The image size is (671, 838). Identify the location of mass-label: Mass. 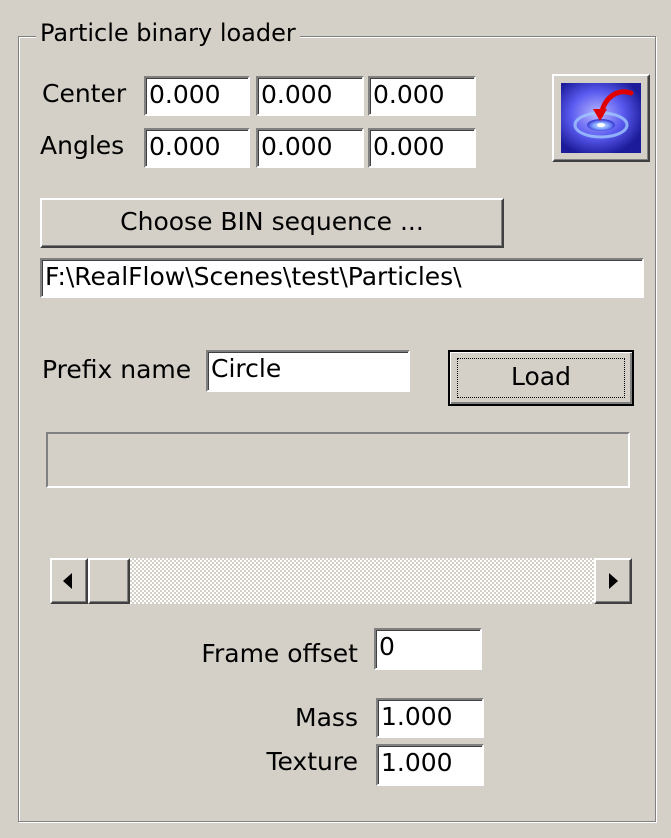
(326, 717).